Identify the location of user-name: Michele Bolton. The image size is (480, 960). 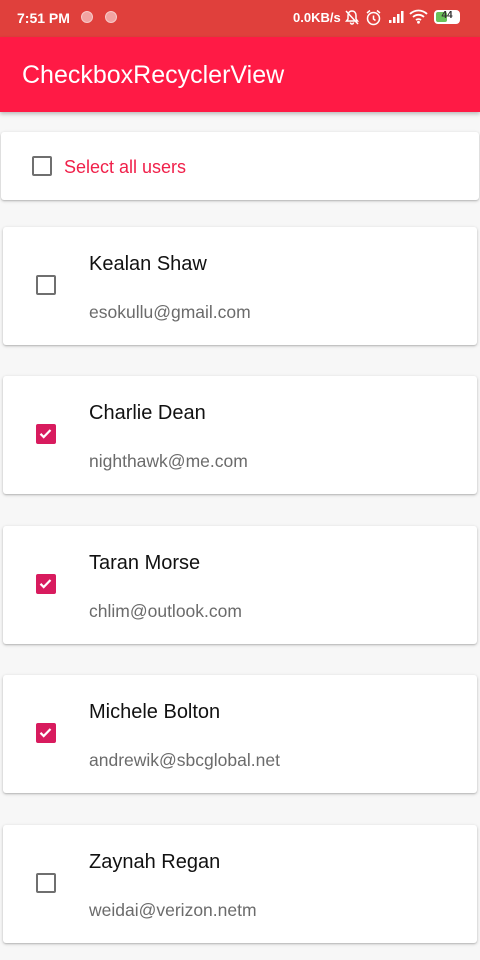
(155, 712).